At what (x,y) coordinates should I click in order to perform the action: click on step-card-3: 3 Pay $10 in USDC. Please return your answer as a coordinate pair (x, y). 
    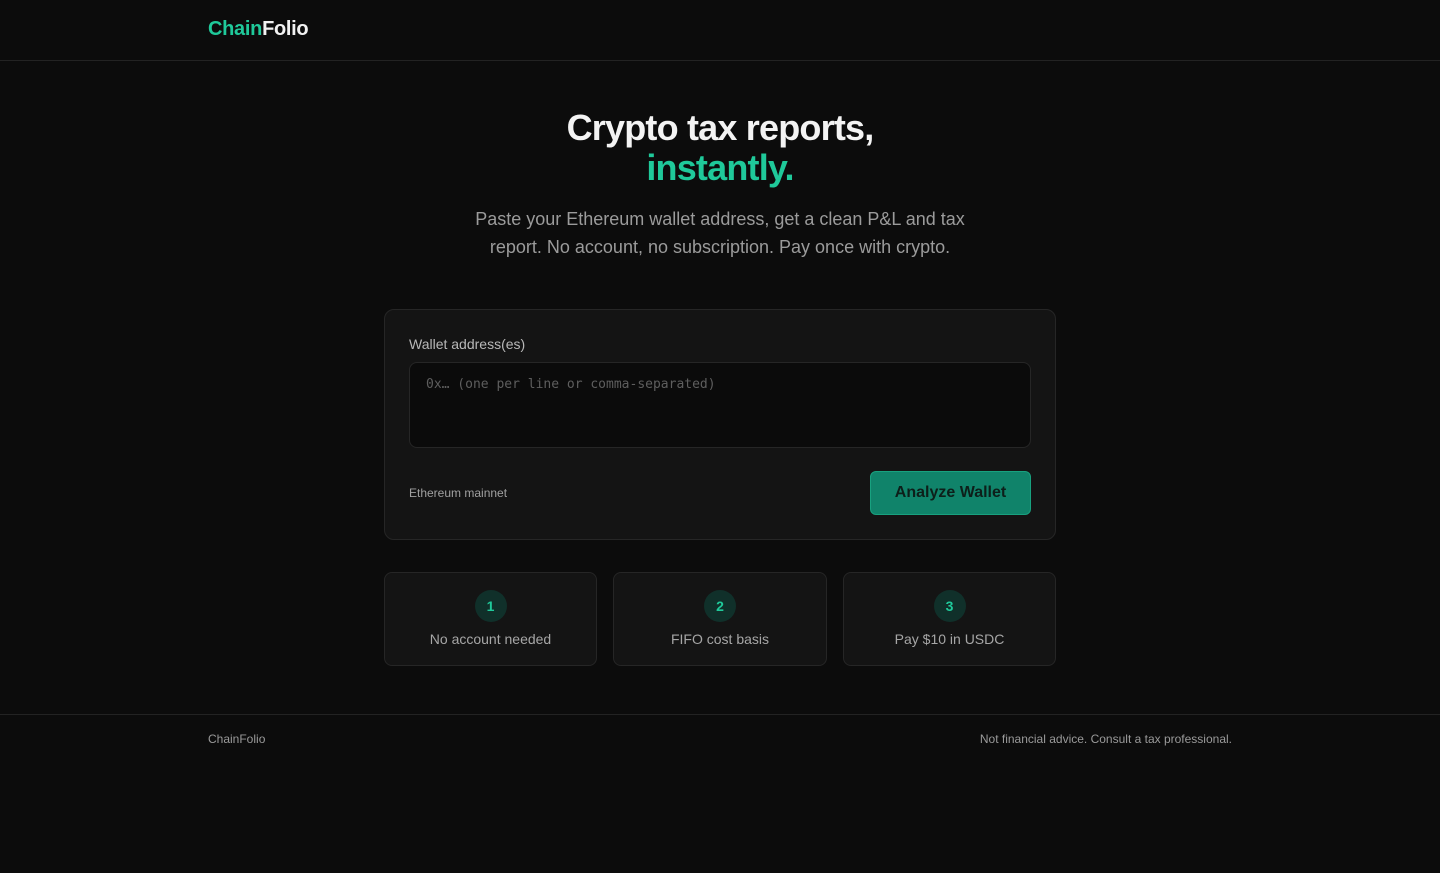
    Looking at the image, I should click on (949, 619).